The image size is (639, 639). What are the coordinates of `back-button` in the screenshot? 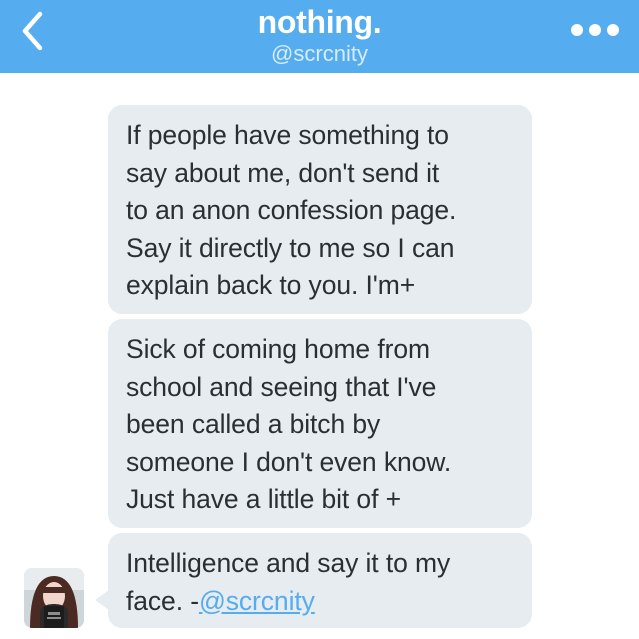 It's located at (33, 31).